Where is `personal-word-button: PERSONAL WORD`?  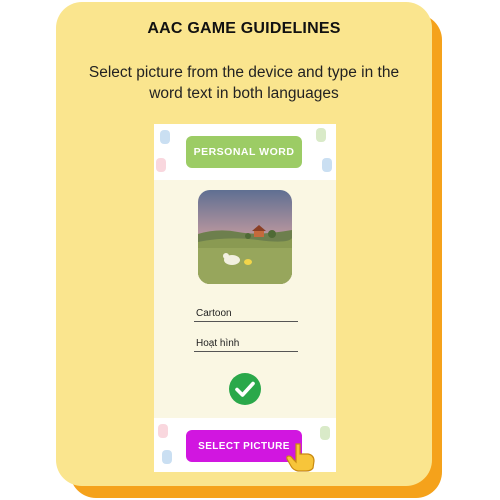 personal-word-button: PERSONAL WORD is located at coordinates (244, 152).